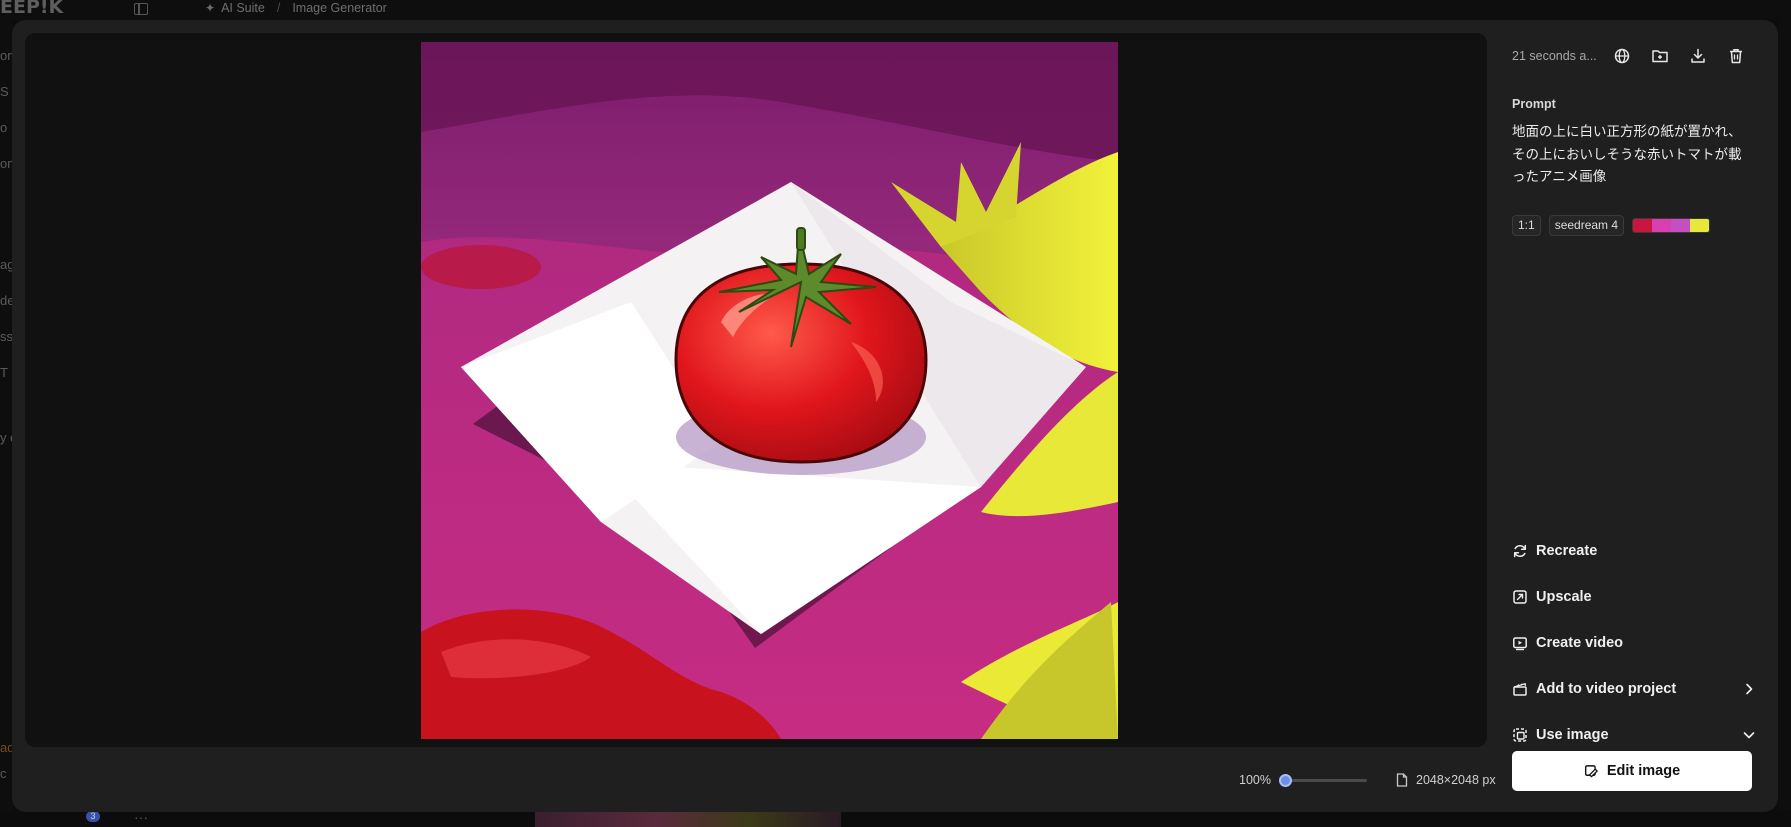 The height and width of the screenshot is (827, 1791). What do you see at coordinates (1606, 689) in the screenshot?
I see `add-to-video-project-label: Add to video project` at bounding box center [1606, 689].